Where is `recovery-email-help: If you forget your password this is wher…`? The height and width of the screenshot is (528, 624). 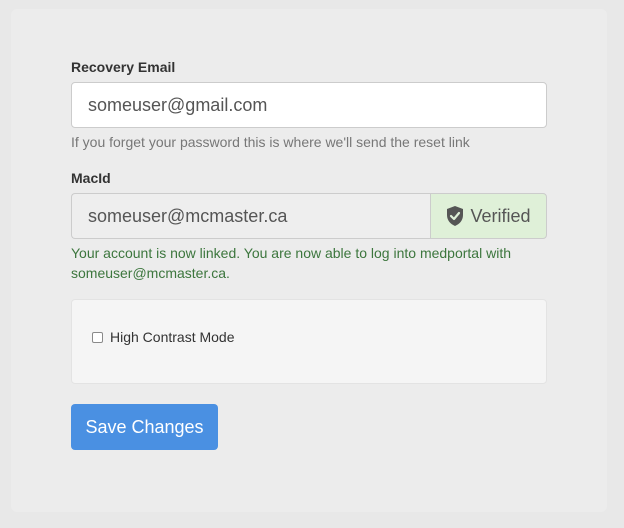
recovery-email-help: If you forget your password this is wher… is located at coordinates (270, 142).